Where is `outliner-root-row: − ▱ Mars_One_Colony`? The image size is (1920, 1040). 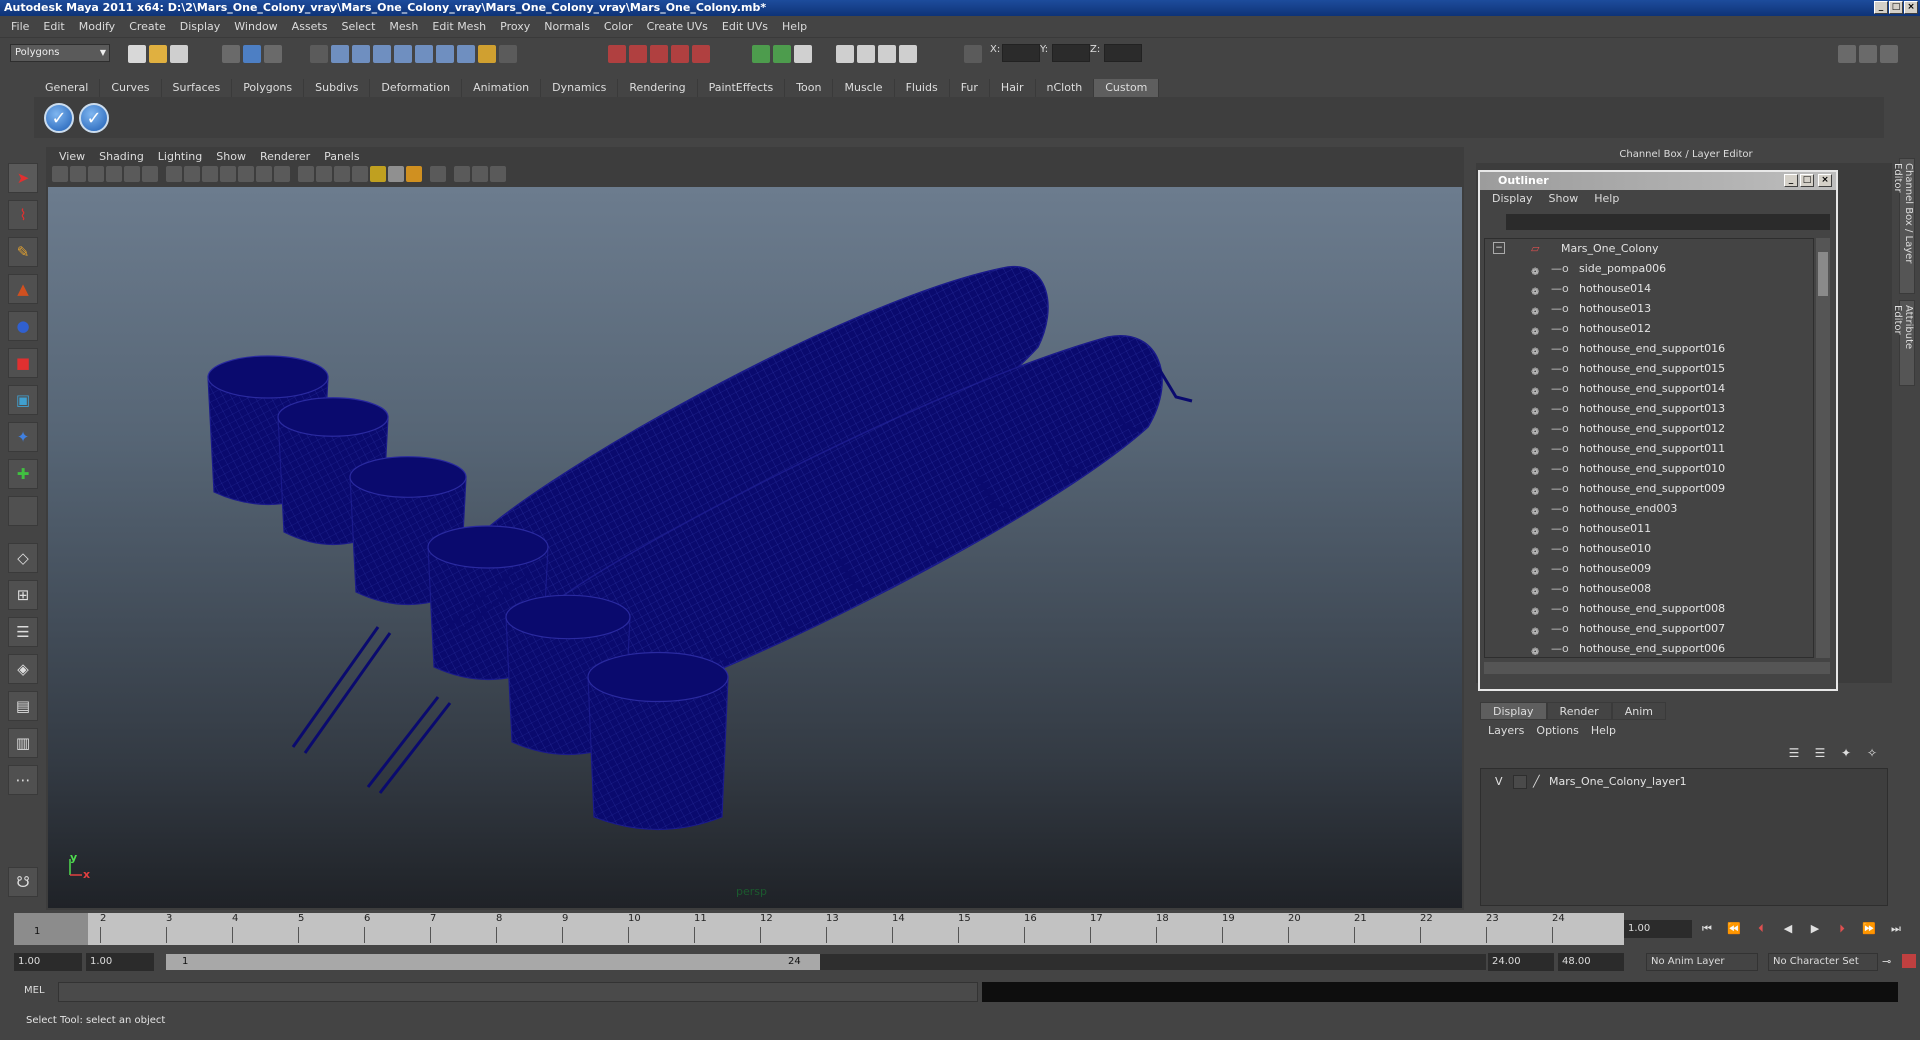
outliner-root-row: − ▱ Mars_One_Colony is located at coordinates (1649, 249).